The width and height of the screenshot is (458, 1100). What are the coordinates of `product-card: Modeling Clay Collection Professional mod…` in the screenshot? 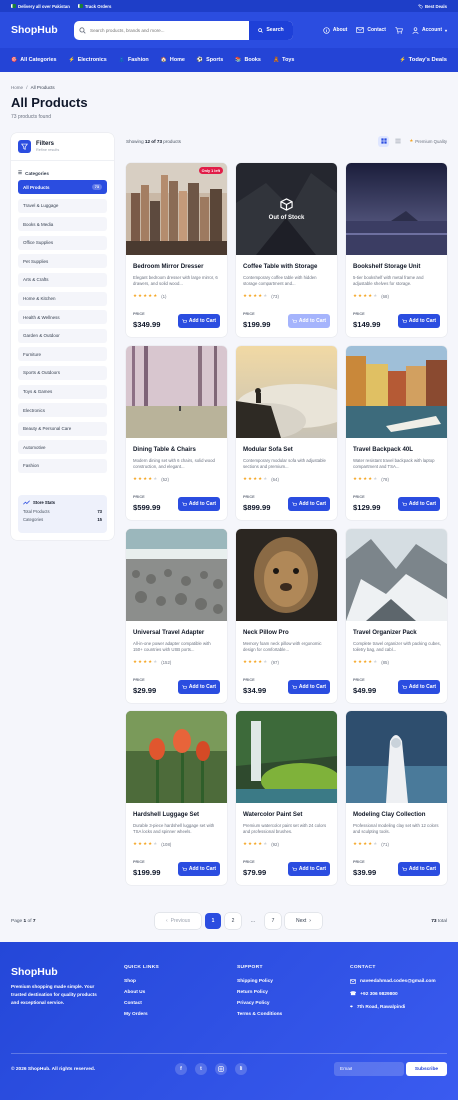 It's located at (396, 798).